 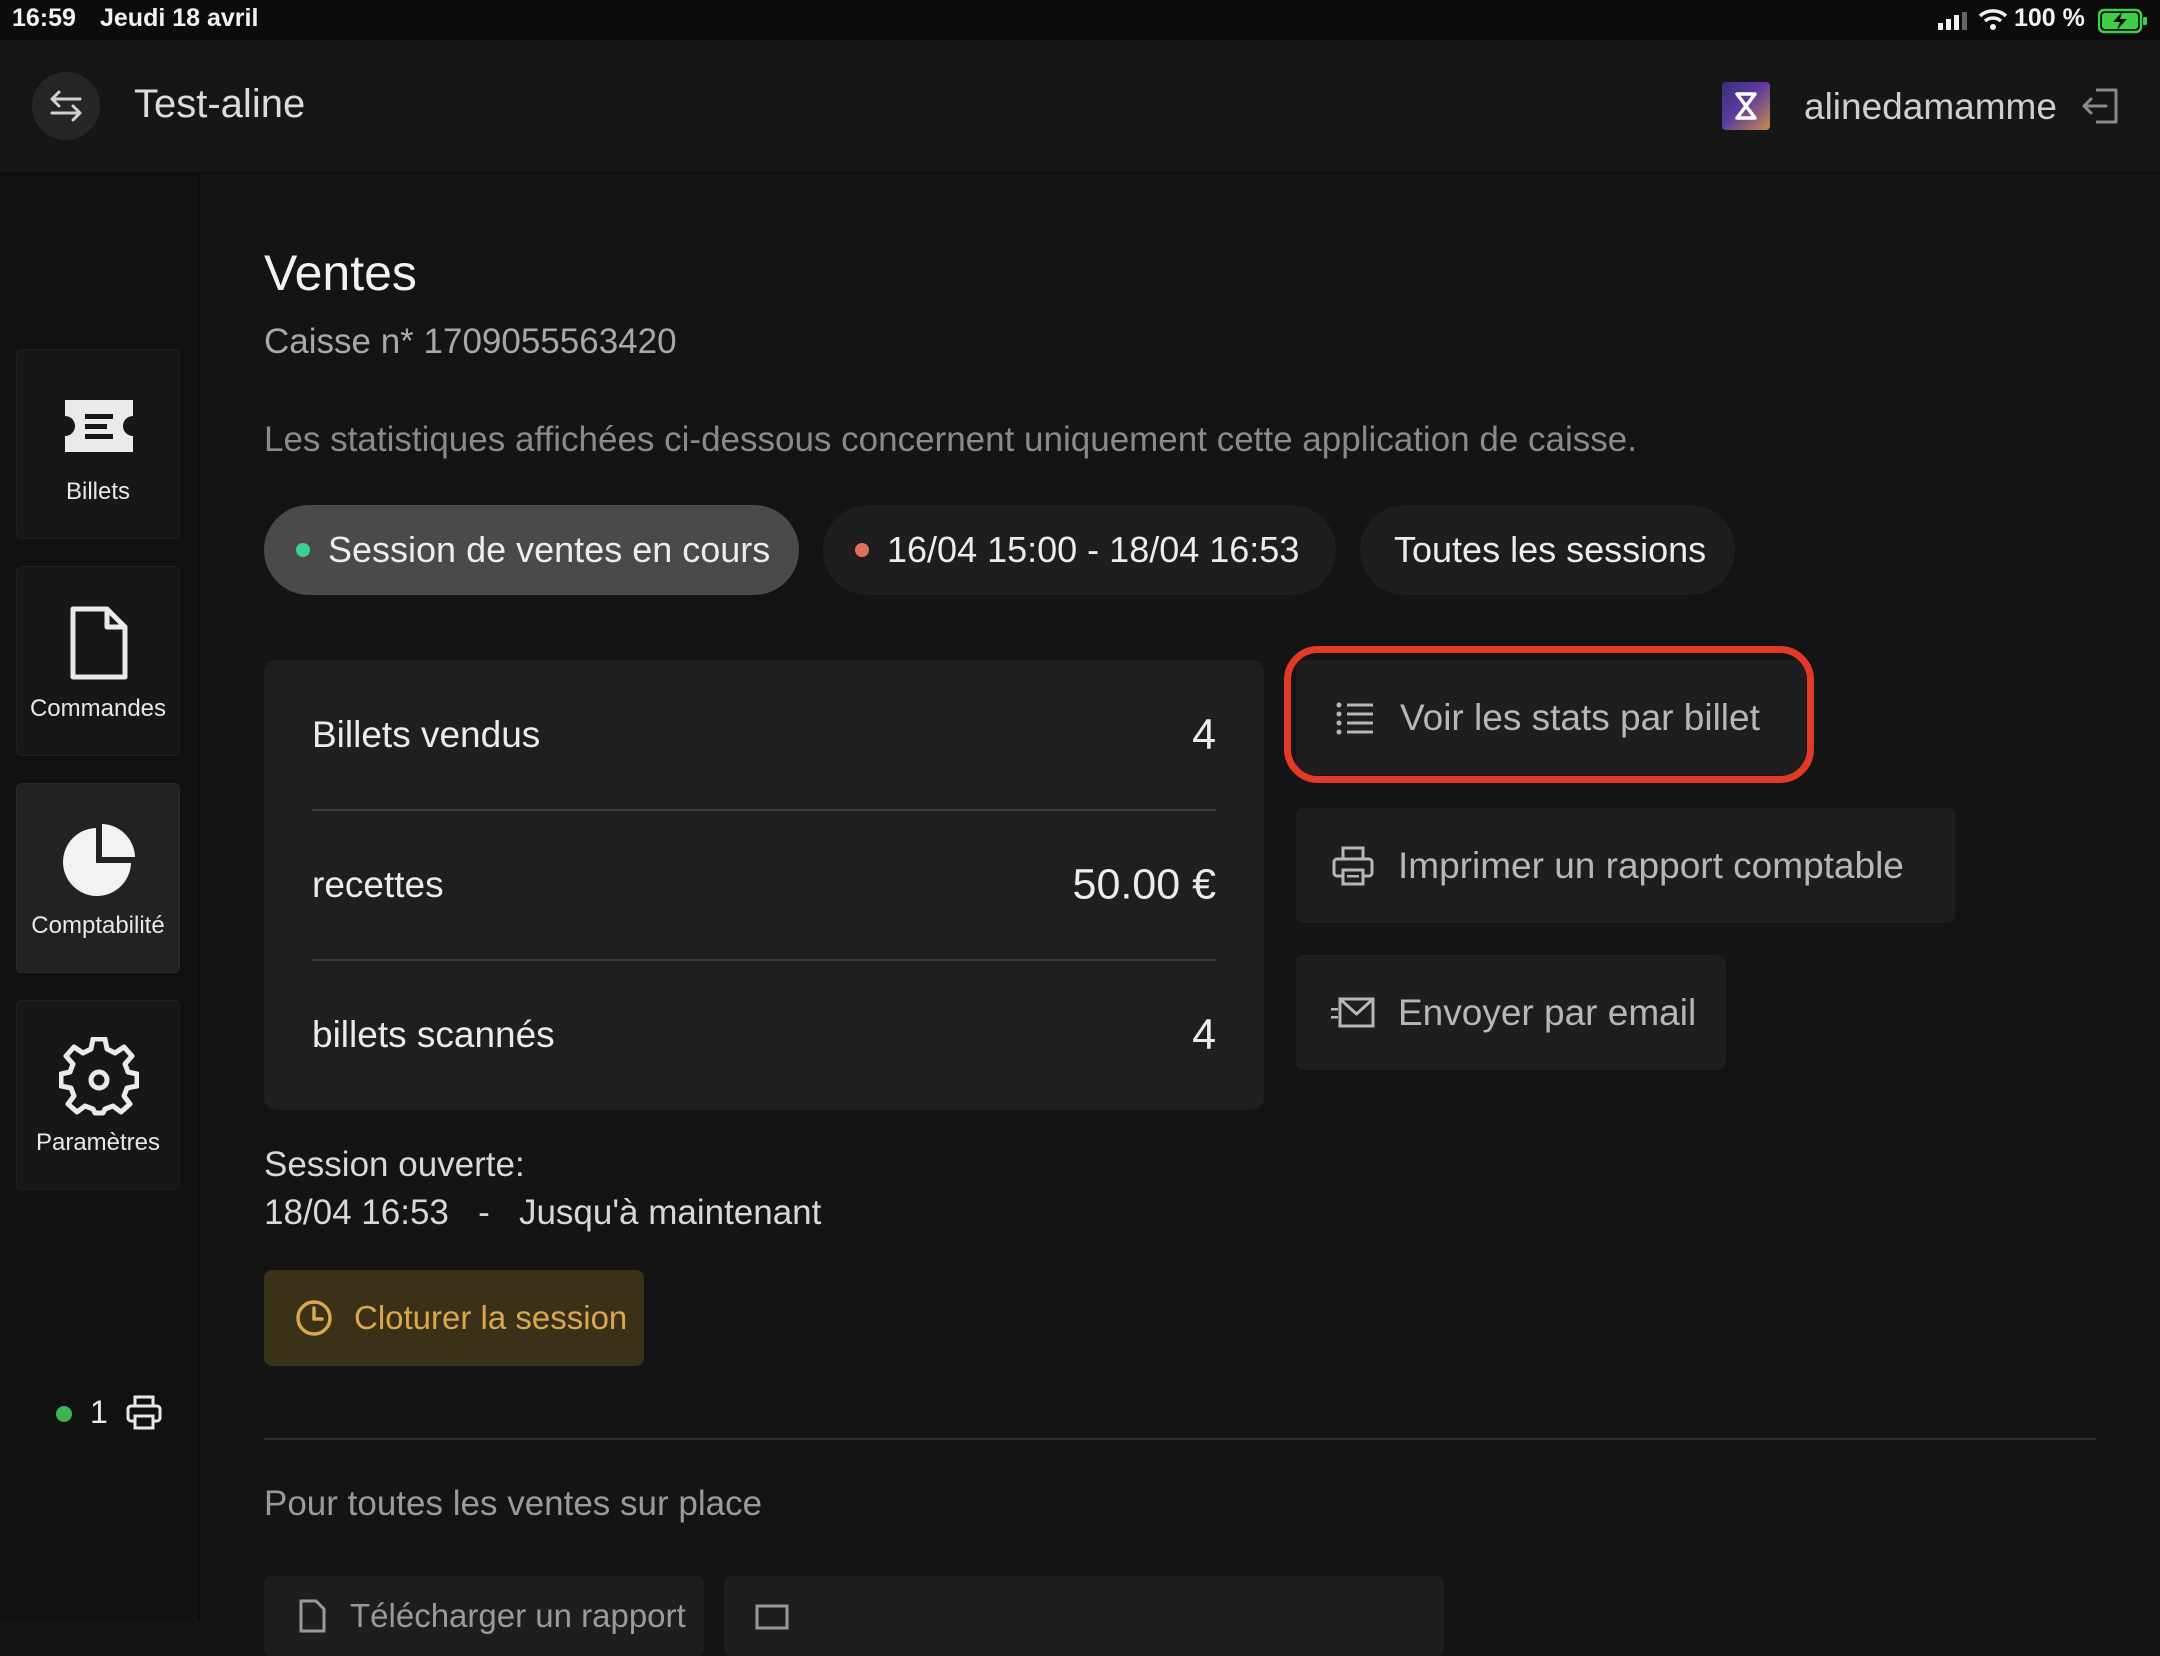 I want to click on session-range: 18/04 16:53 - Jusqu'à maintenant, so click(x=542, y=1213).